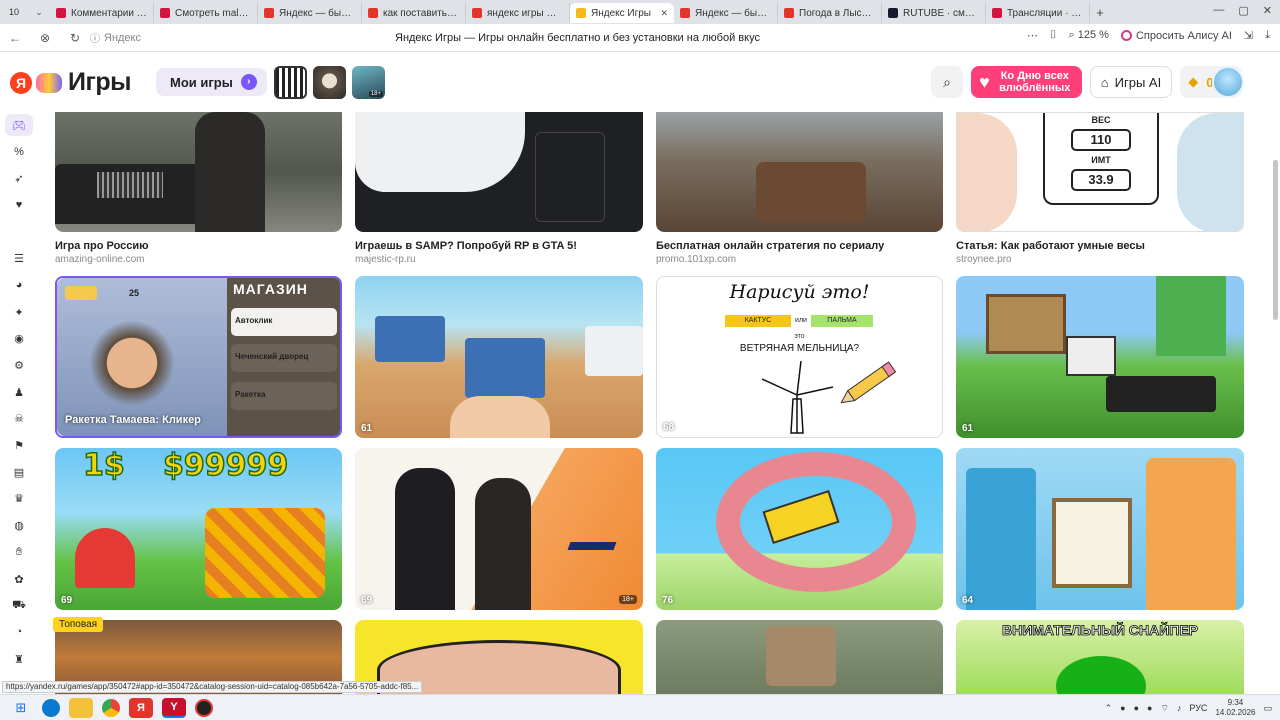  I want to click on shop-item: Автоклик, so click(284, 322).